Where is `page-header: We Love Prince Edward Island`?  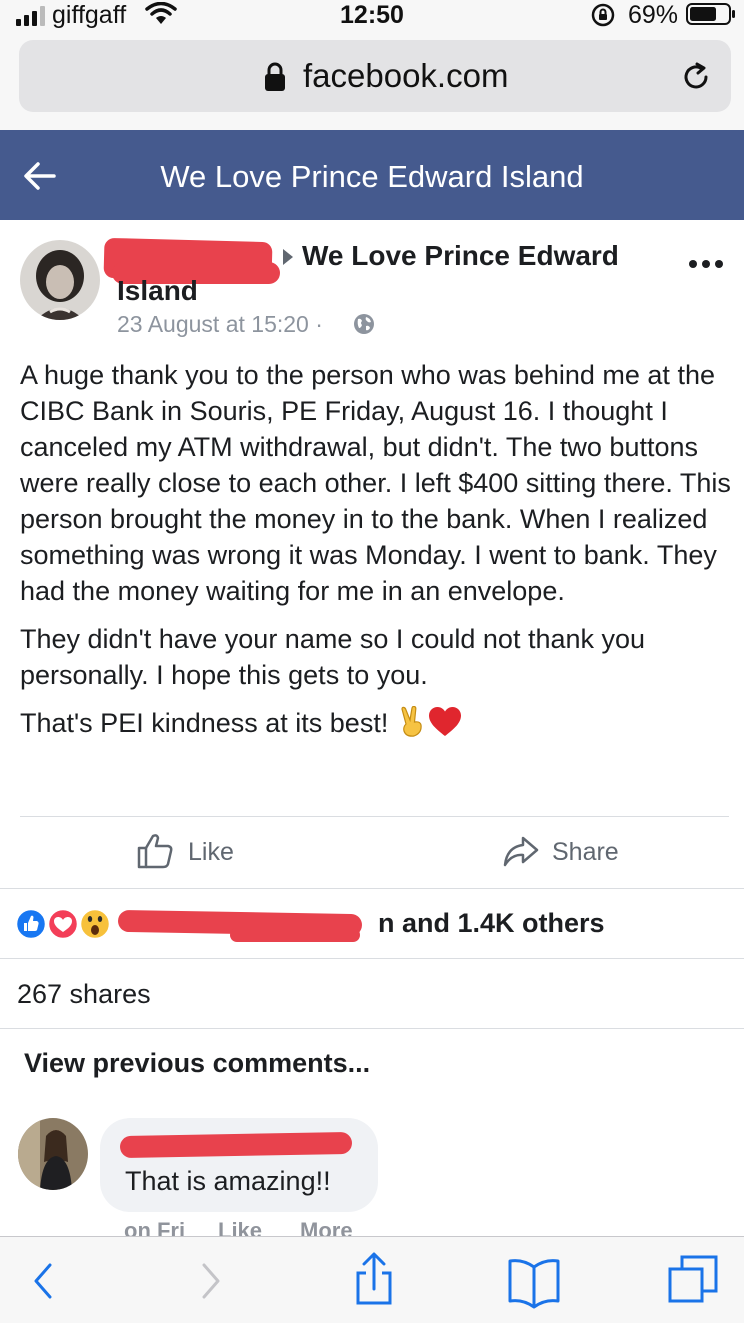 page-header: We Love Prince Edward Island is located at coordinates (372, 175).